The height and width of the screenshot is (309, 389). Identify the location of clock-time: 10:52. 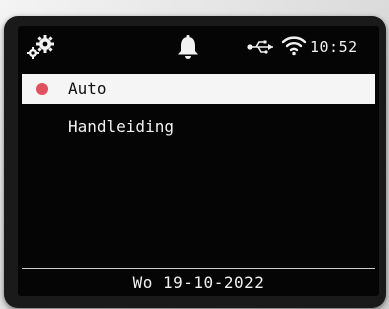
(334, 47).